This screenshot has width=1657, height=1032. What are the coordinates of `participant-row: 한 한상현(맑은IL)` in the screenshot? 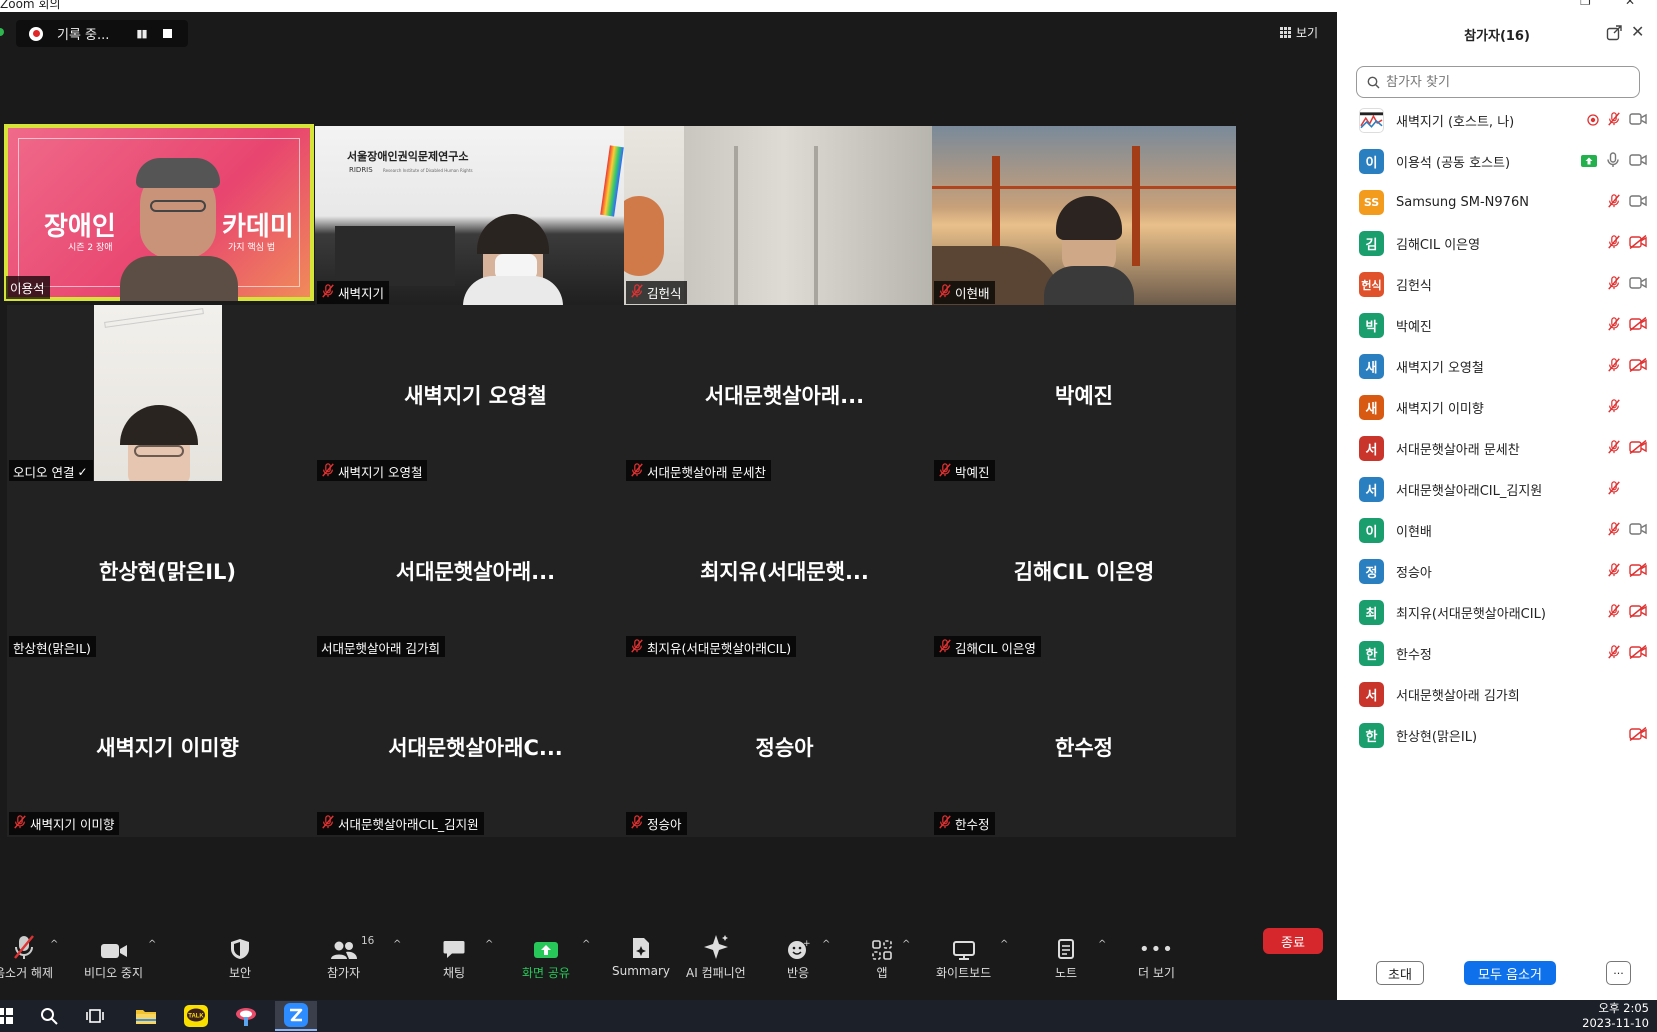 It's located at (1497, 735).